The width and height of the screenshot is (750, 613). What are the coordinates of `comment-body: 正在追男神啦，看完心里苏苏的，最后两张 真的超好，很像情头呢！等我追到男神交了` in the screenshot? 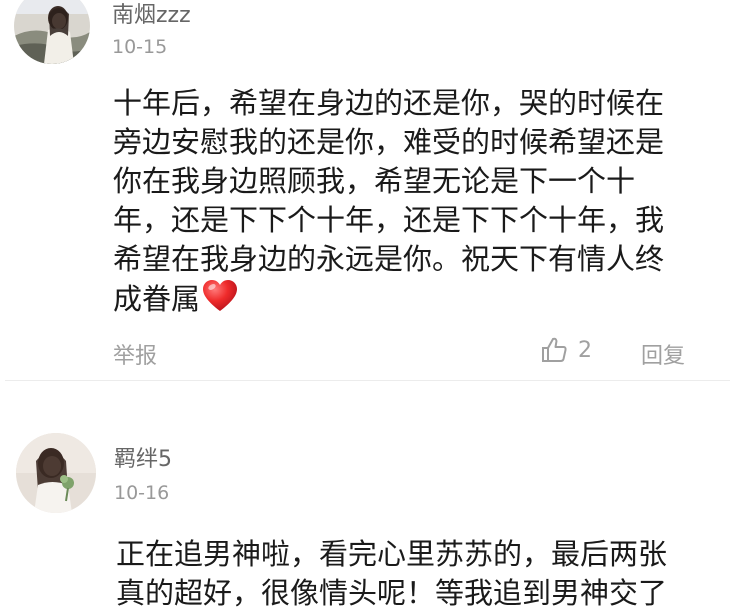 It's located at (391, 574).